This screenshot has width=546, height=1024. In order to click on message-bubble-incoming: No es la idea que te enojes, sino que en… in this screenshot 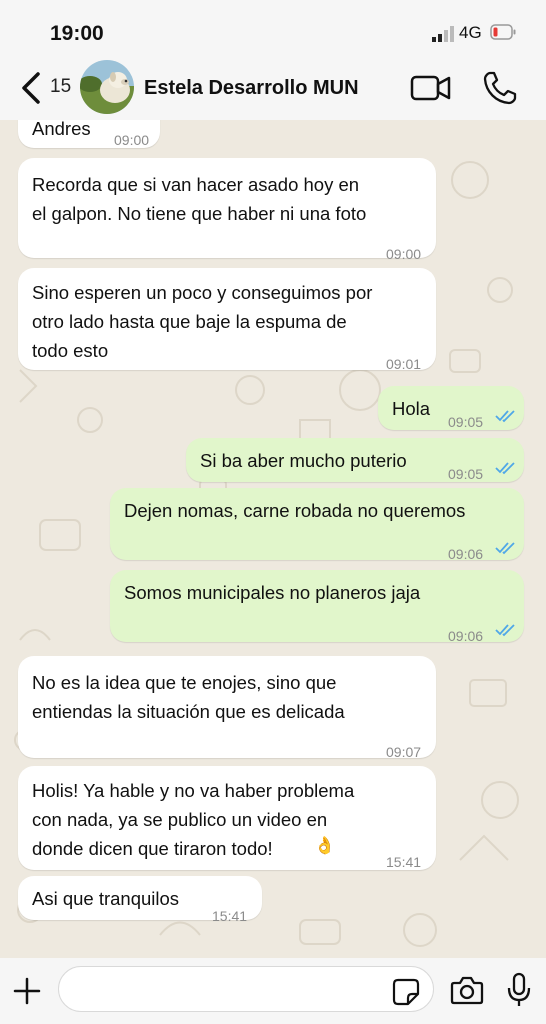, I will do `click(227, 708)`.